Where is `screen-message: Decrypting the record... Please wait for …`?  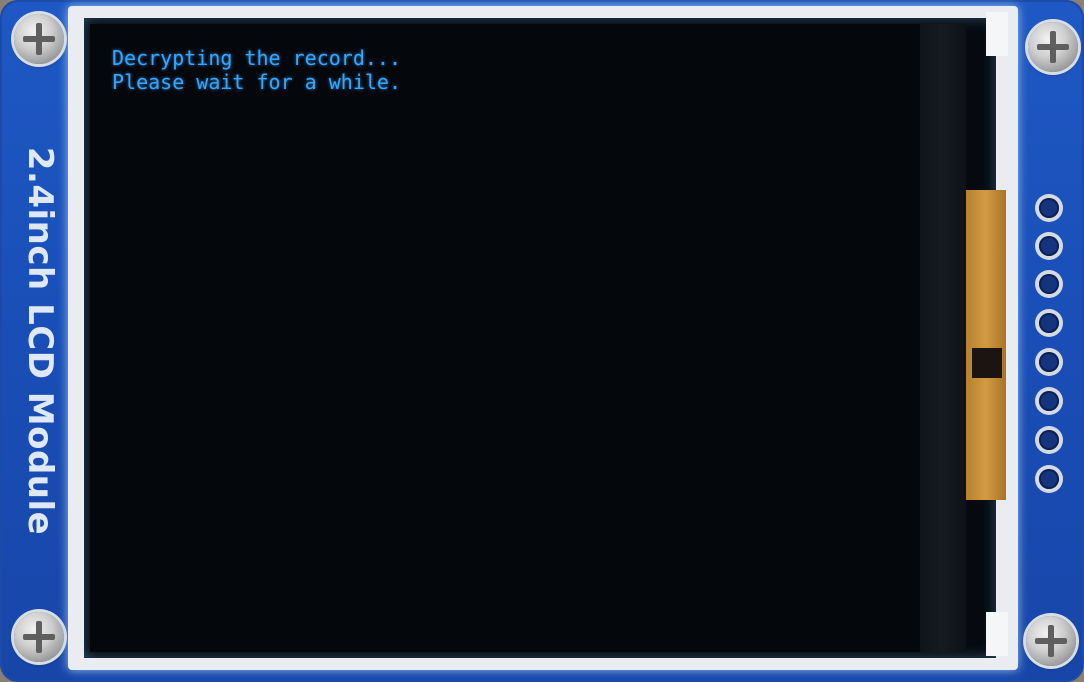 screen-message: Decrypting the record... Please wait for … is located at coordinates (256, 70).